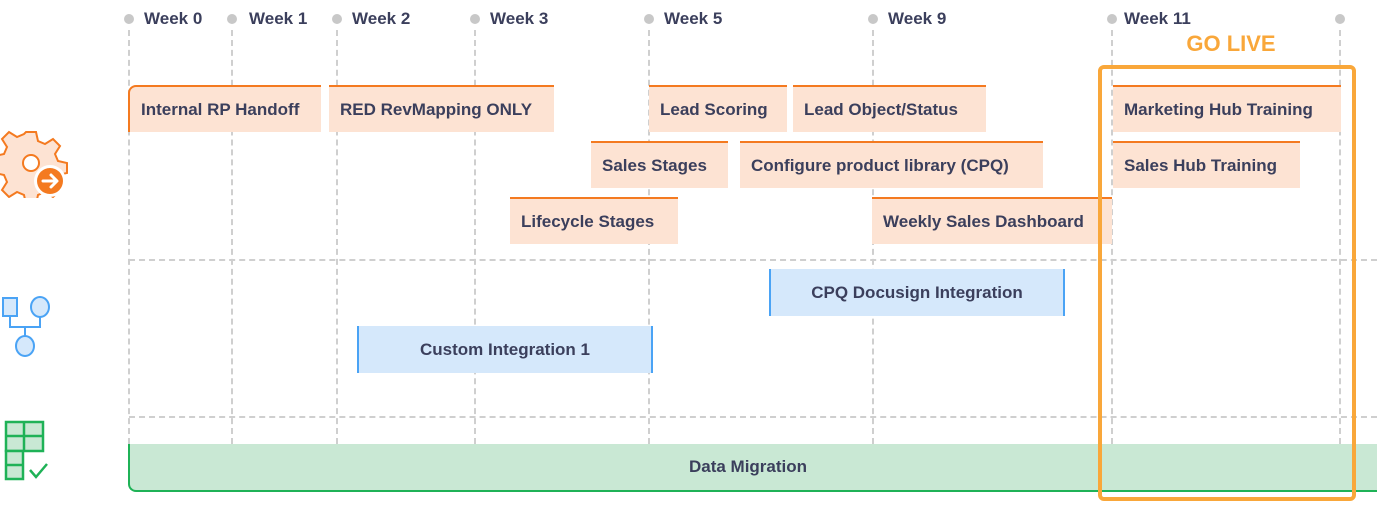 Image resolution: width=1377 pixels, height=506 pixels. I want to click on week-label: Week 1, so click(278, 18).